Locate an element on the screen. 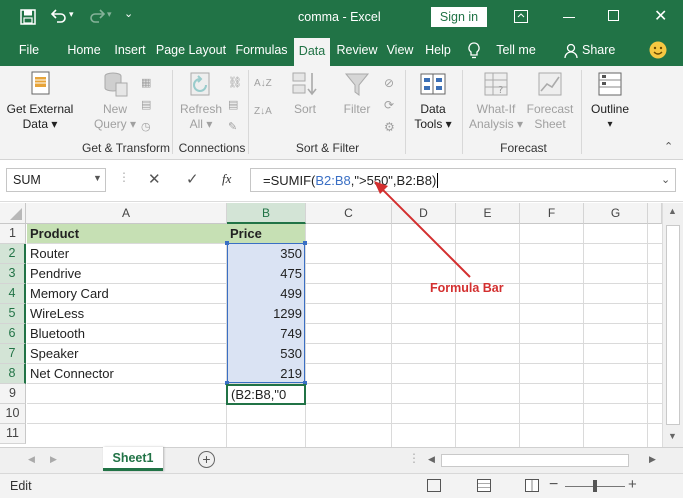 This screenshot has width=683, height=498. filter-button: Filter is located at coordinates (357, 93).